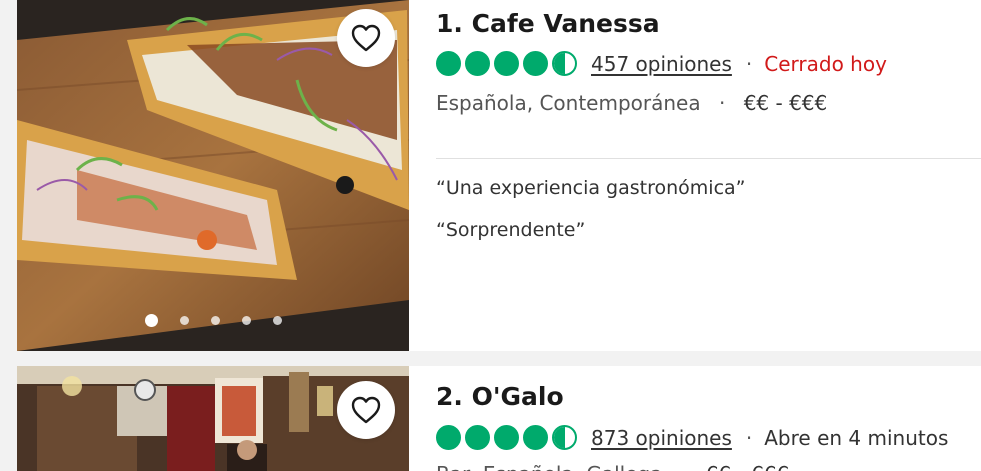 The image size is (981, 471). I want to click on cuisine-label: Española, Contemporánea, so click(568, 103).